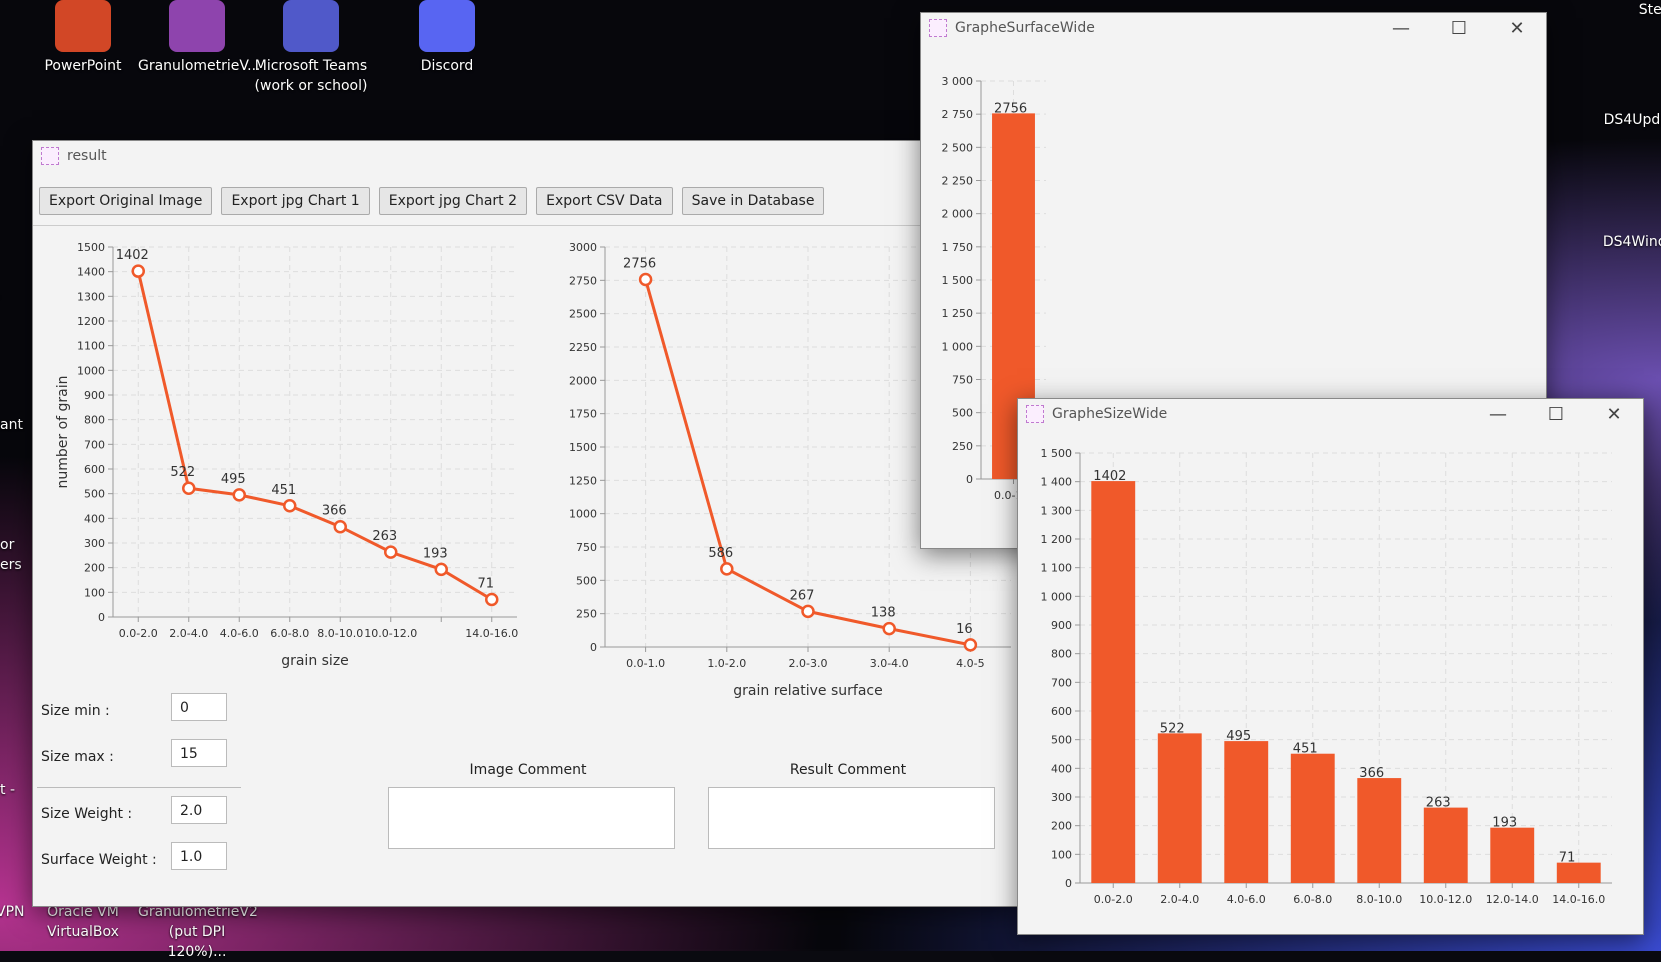 This screenshot has width=1661, height=962. I want to click on desktop-icon: Oracle VM VirtualBox, so click(83, 922).